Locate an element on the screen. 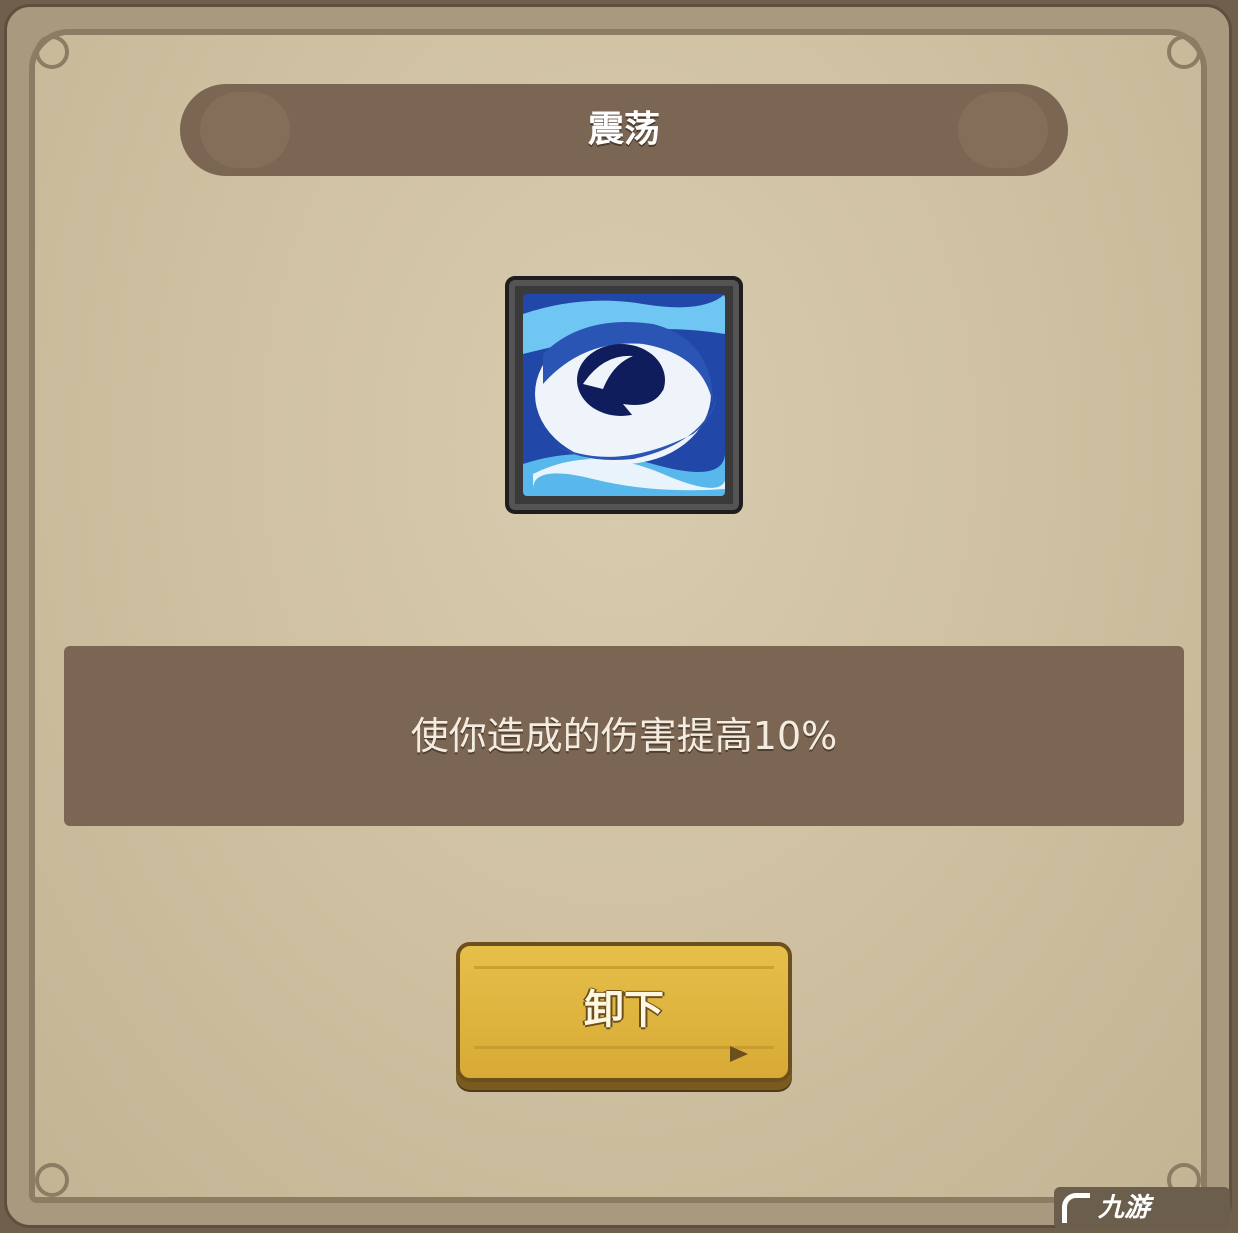 The image size is (1238, 1233). corner-ornament-top-left is located at coordinates (52, 52).